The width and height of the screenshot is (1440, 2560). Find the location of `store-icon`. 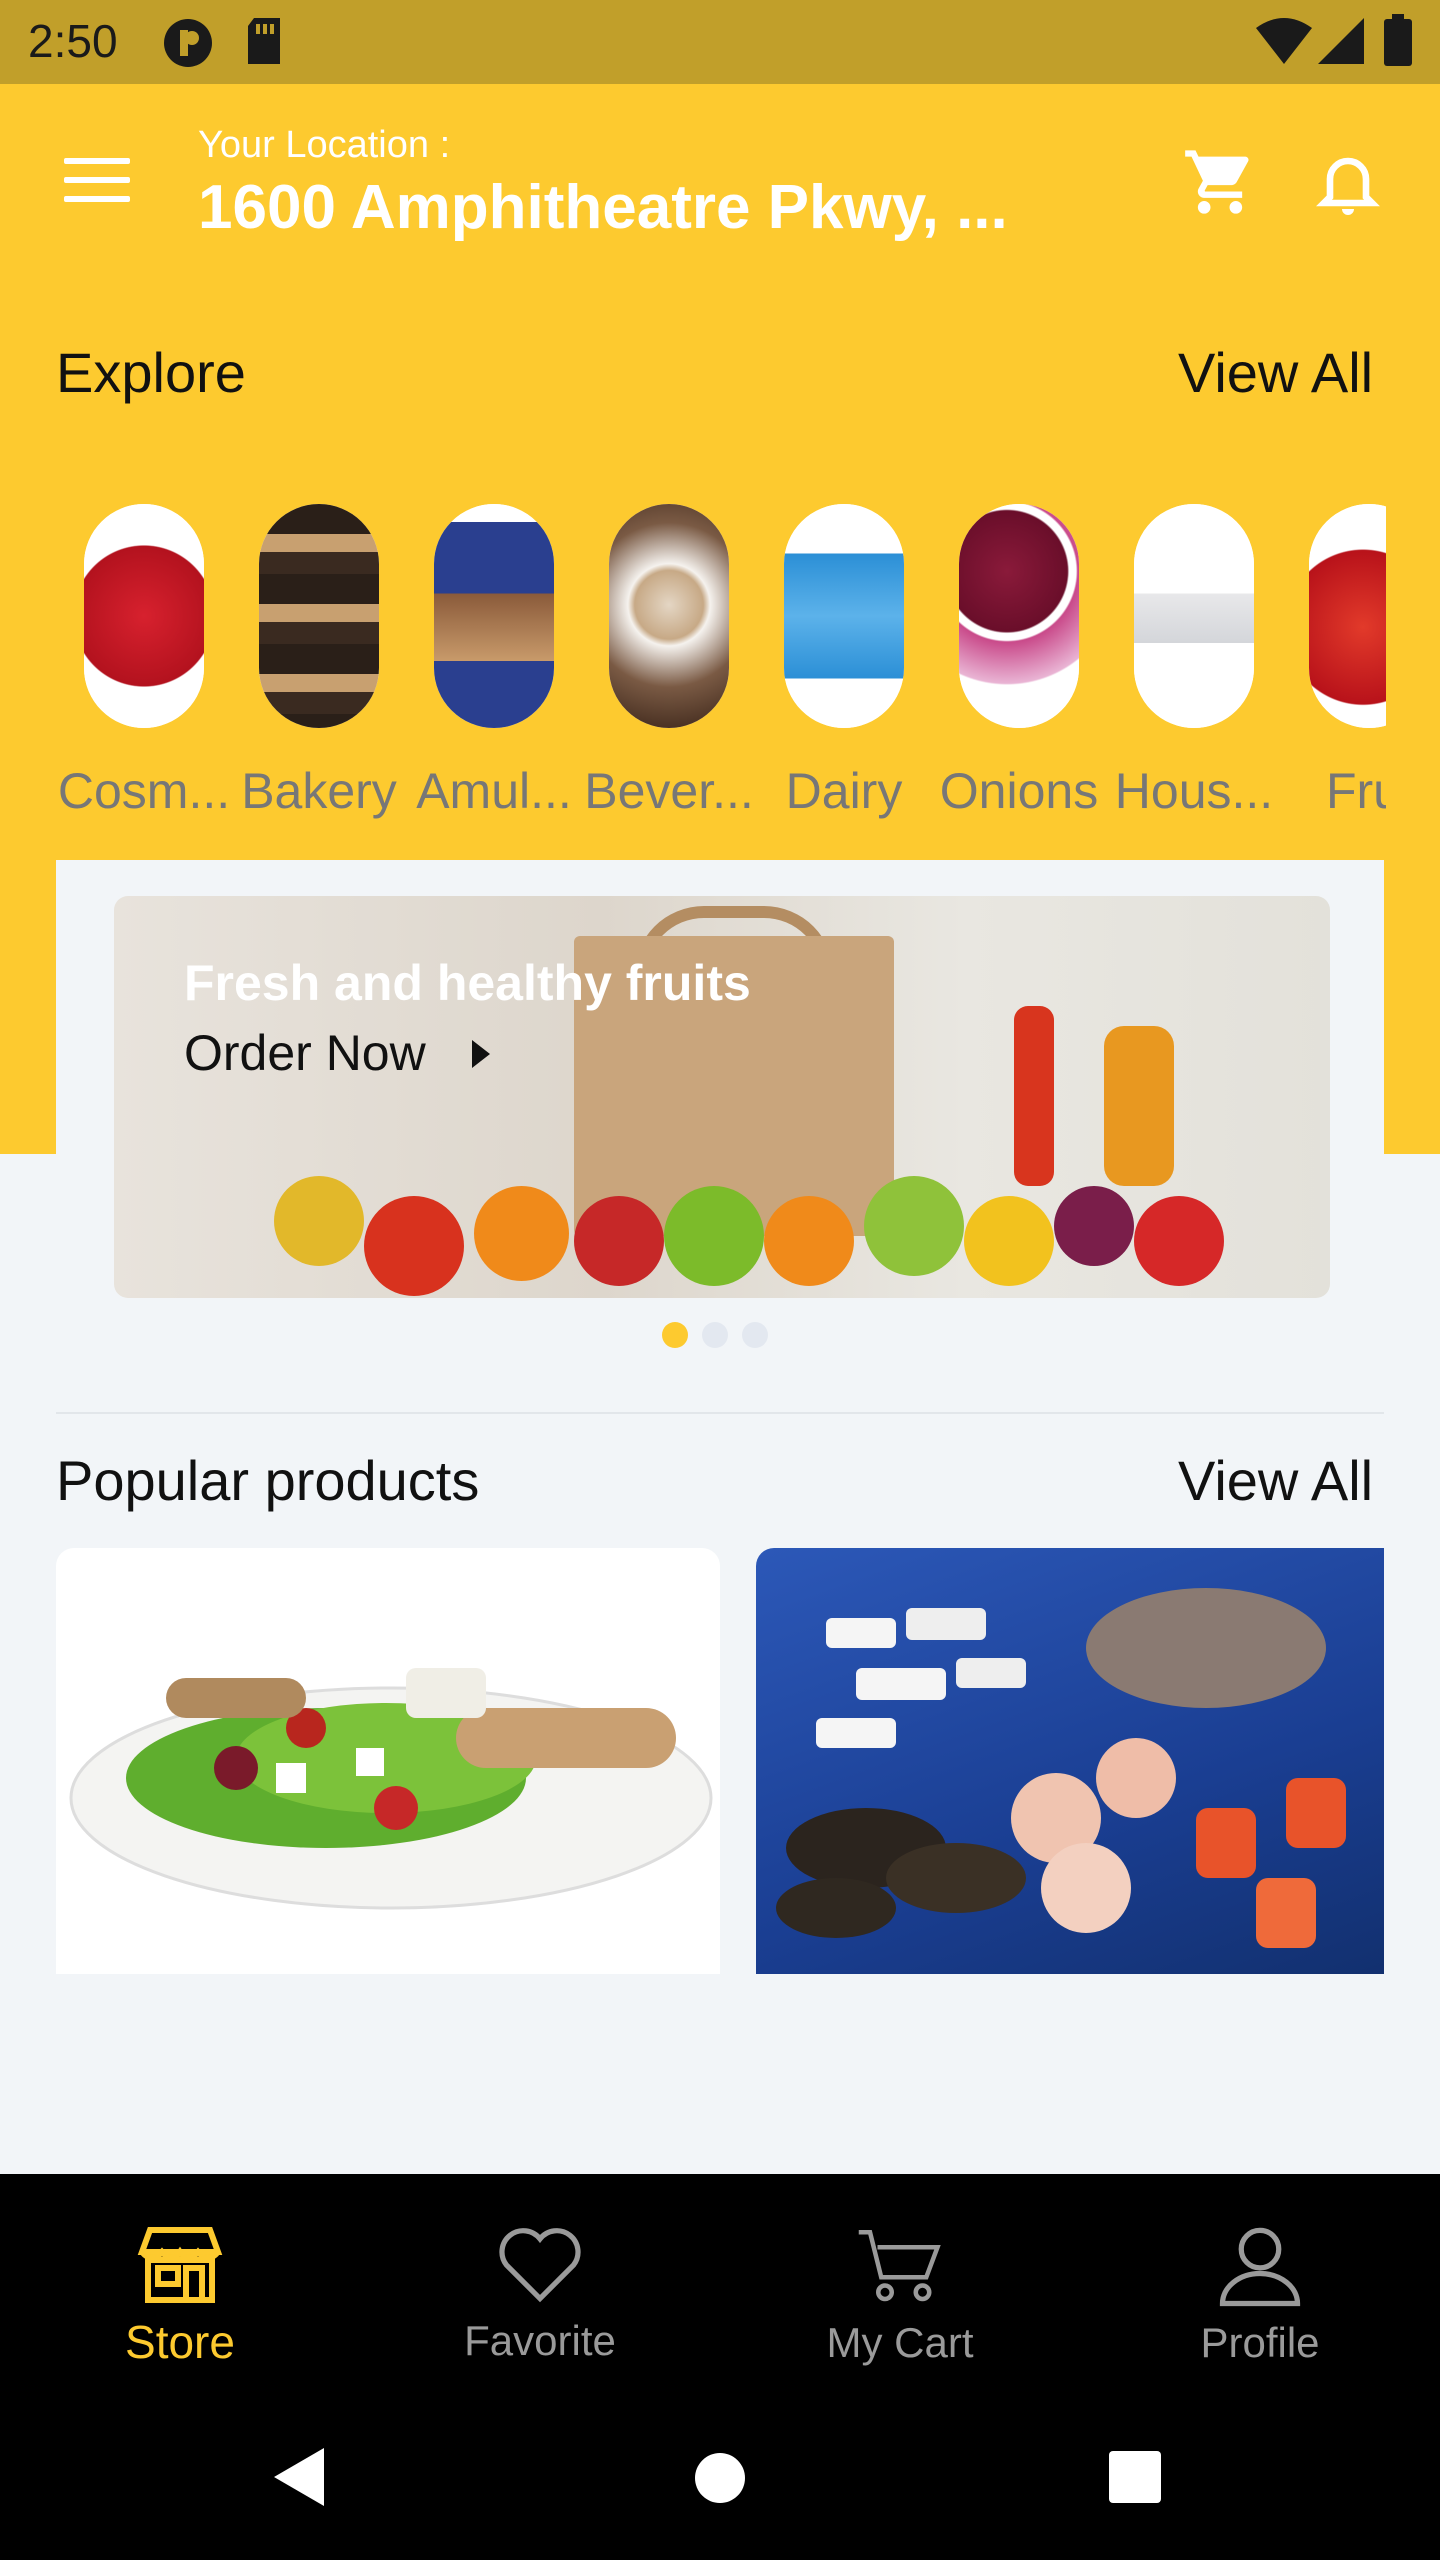

store-icon is located at coordinates (180, 2265).